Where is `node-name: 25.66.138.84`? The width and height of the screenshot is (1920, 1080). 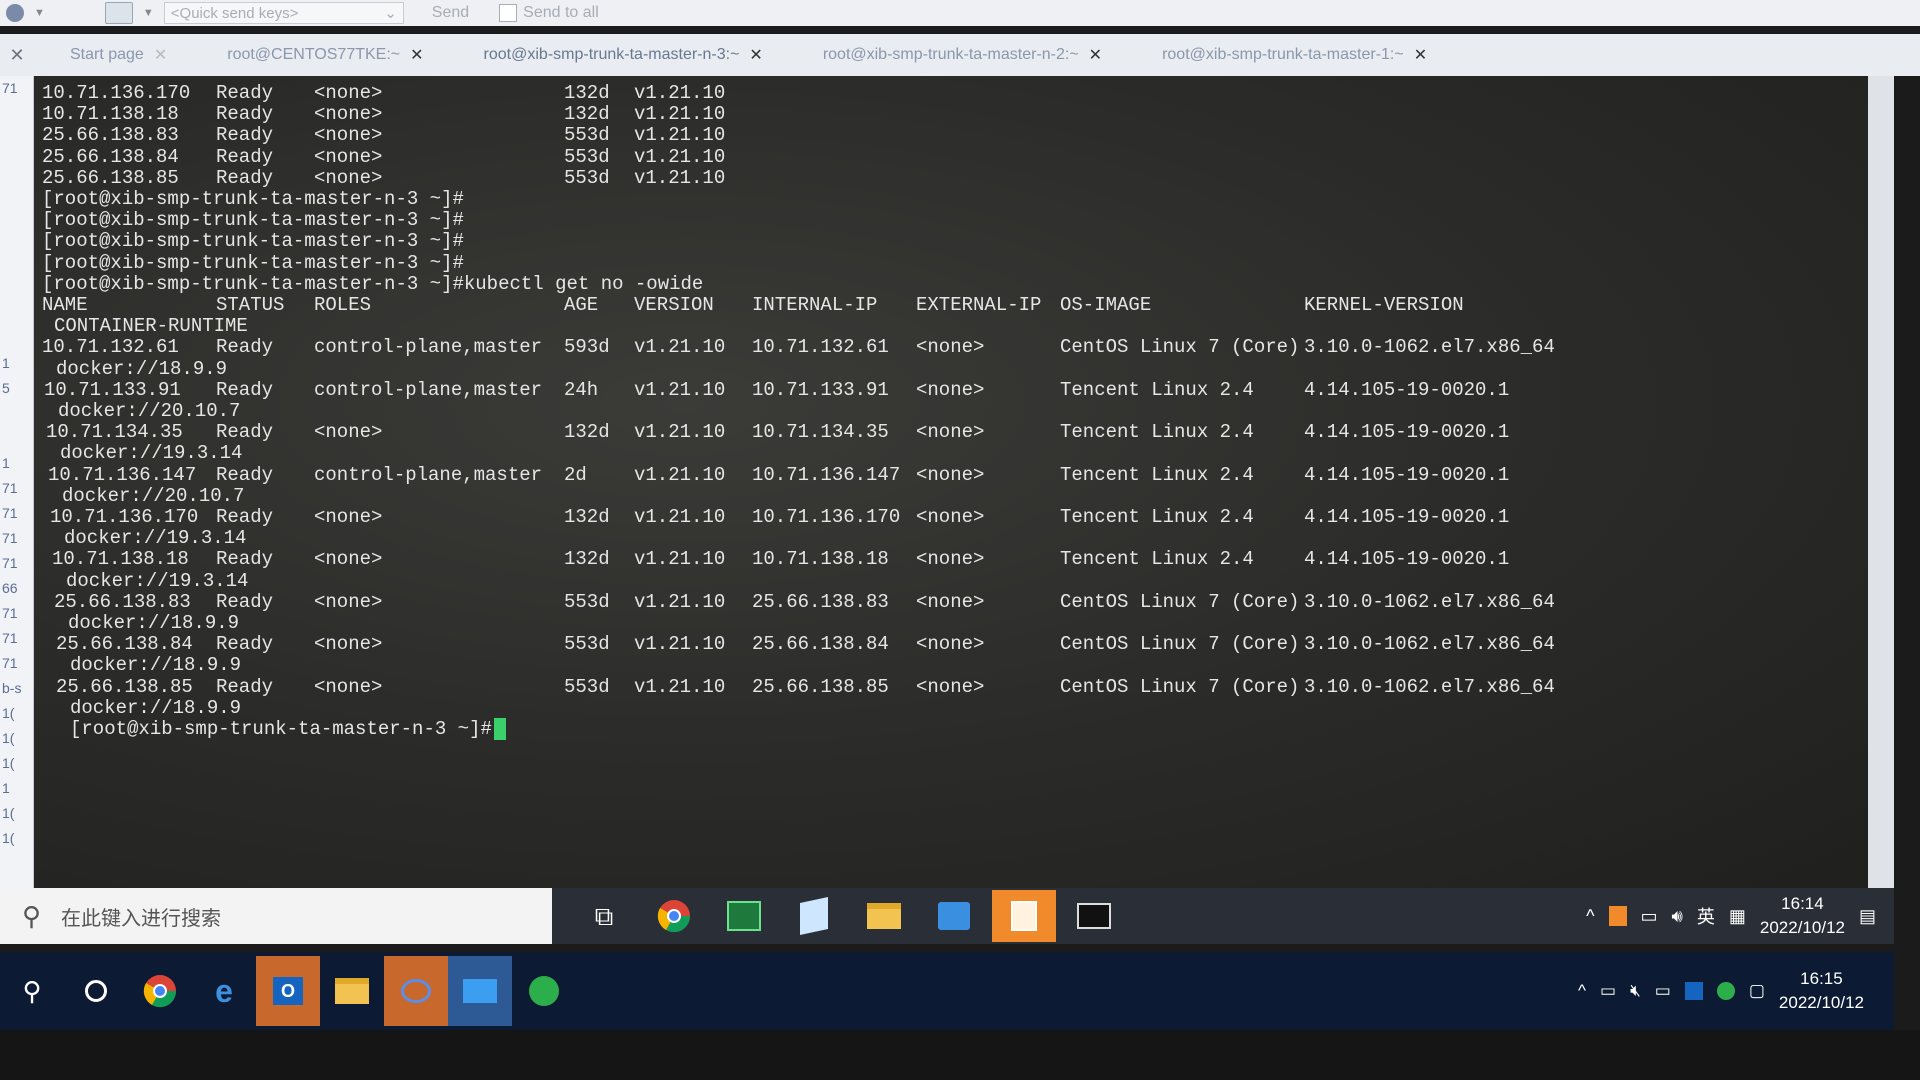 node-name: 25.66.138.84 is located at coordinates (110, 156).